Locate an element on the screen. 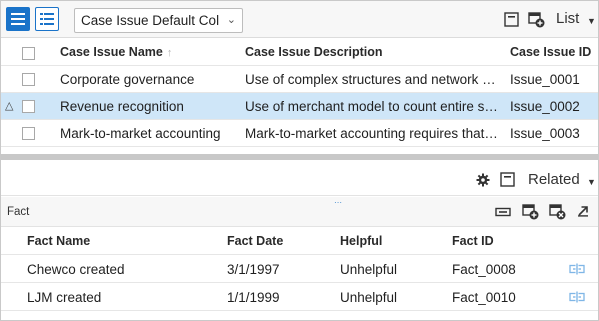 This screenshot has height=321, width=599. fact-date: 3/1/1997 is located at coordinates (253, 269).